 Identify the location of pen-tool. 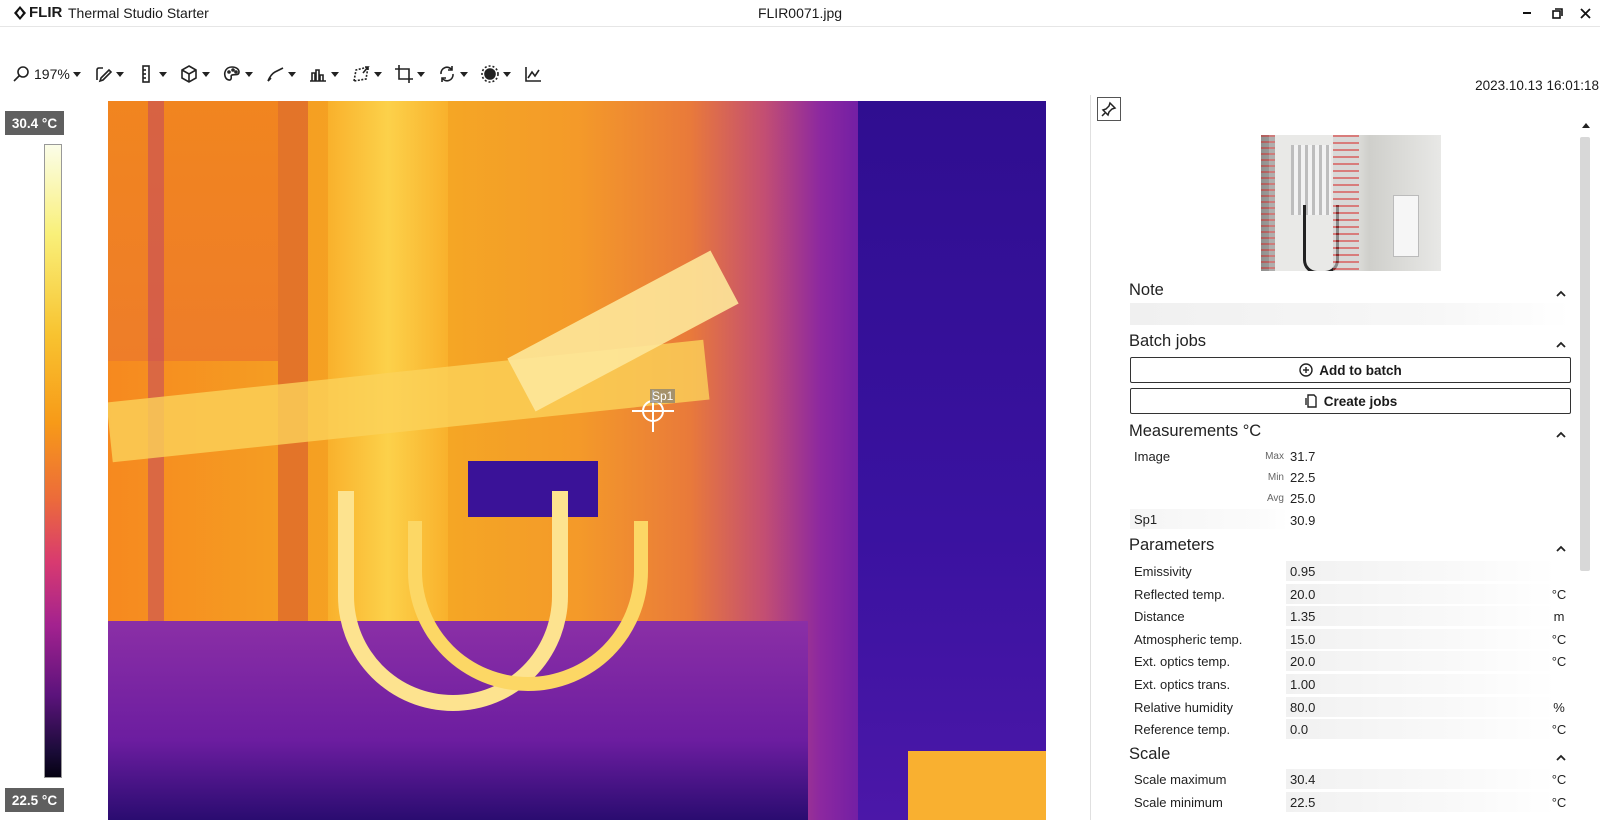
(280, 74).